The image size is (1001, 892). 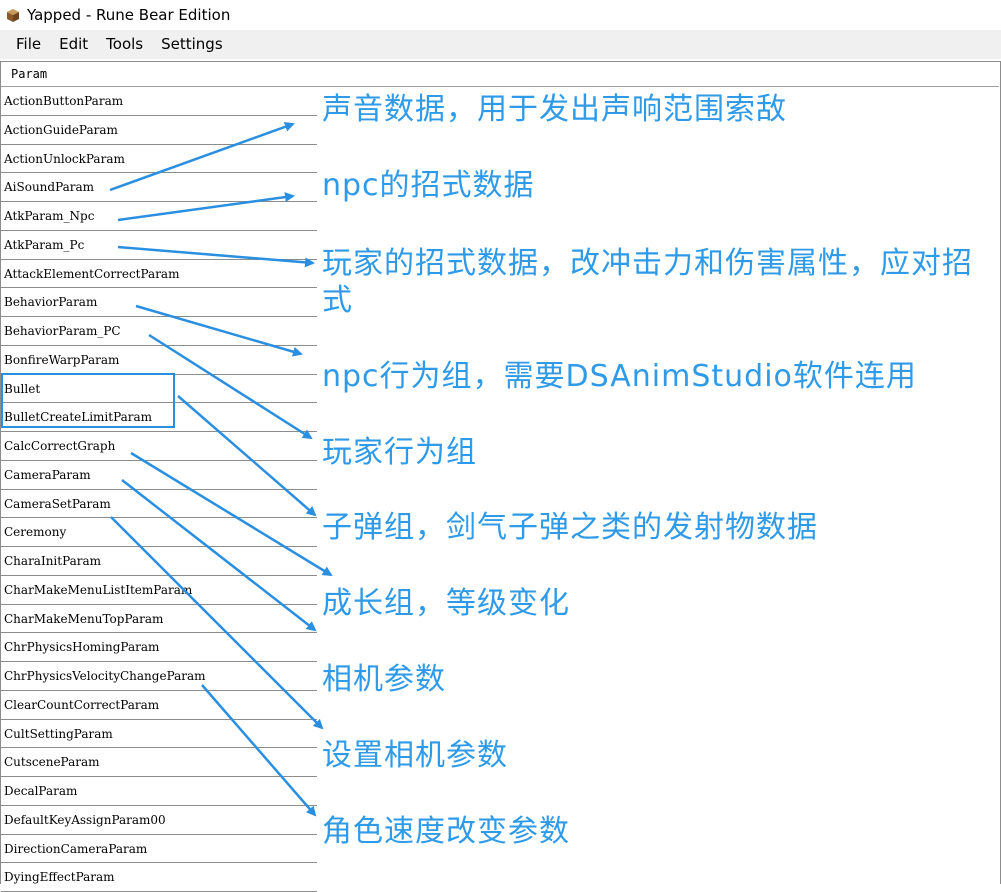 I want to click on param-row: DefaultKeyAssignParam00, so click(x=161, y=820).